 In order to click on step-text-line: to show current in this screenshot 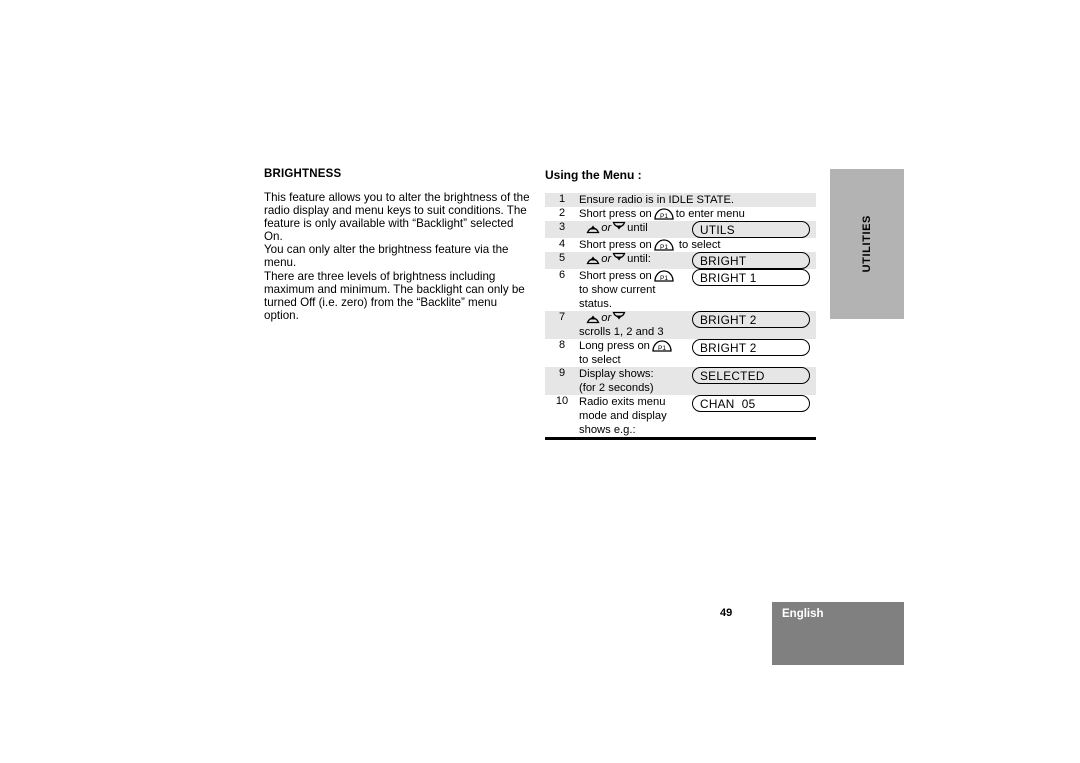, I will do `click(617, 290)`.